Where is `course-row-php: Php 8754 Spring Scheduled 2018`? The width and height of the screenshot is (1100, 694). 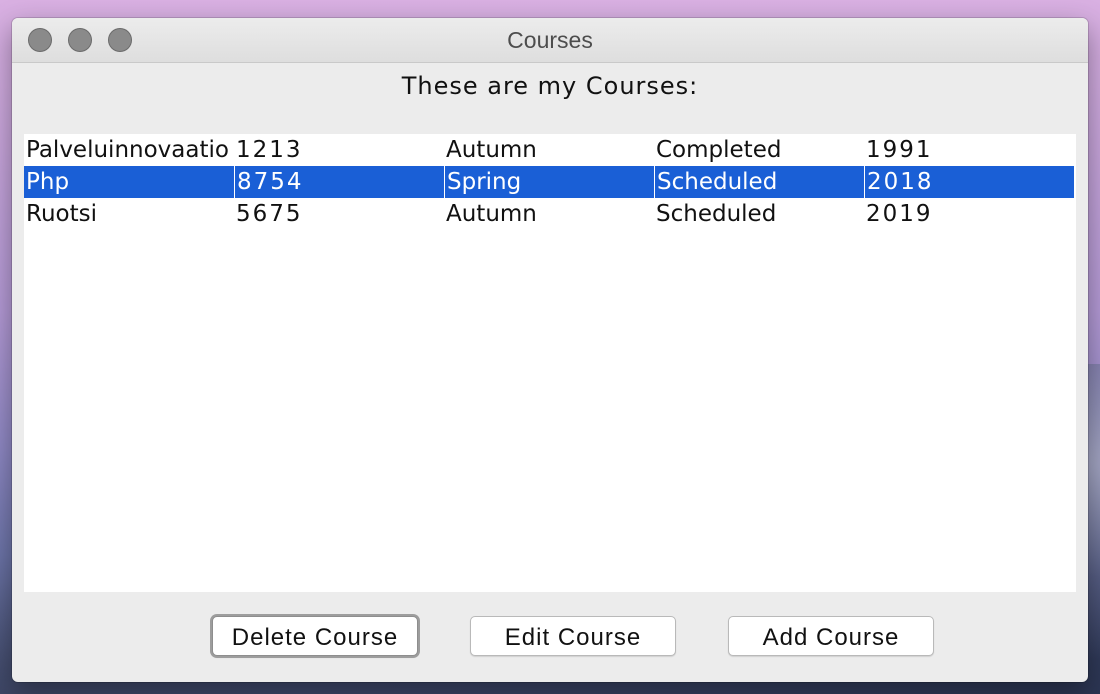 course-row-php: Php 8754 Spring Scheduled 2018 is located at coordinates (549, 182).